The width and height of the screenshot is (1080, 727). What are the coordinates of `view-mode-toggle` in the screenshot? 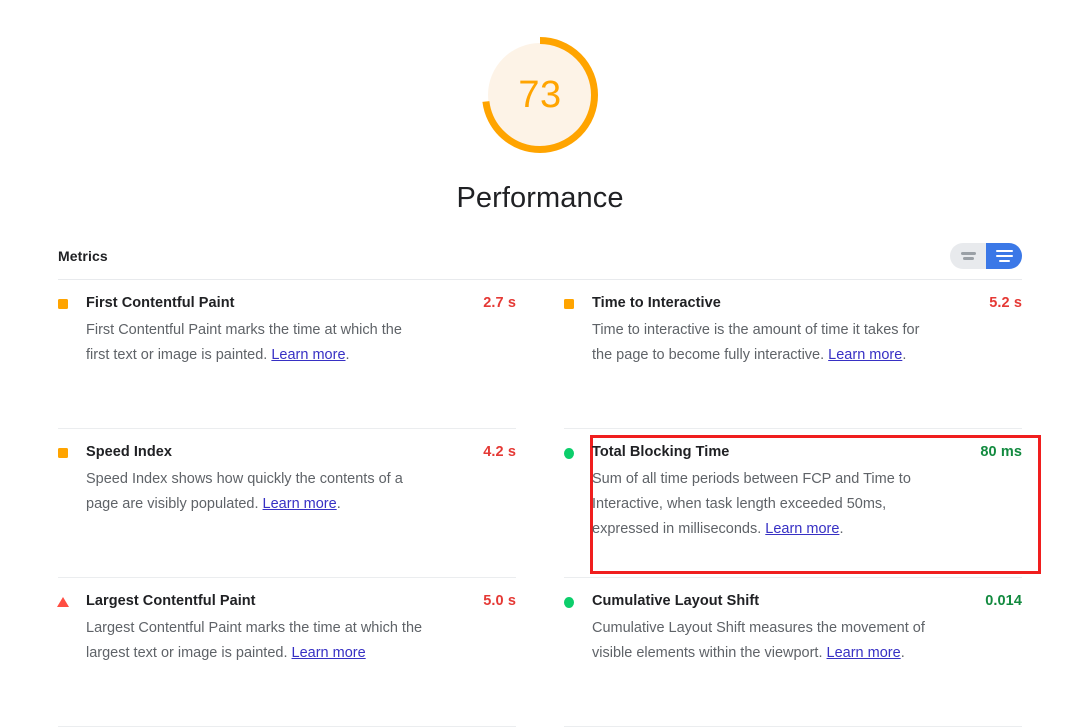 It's located at (986, 256).